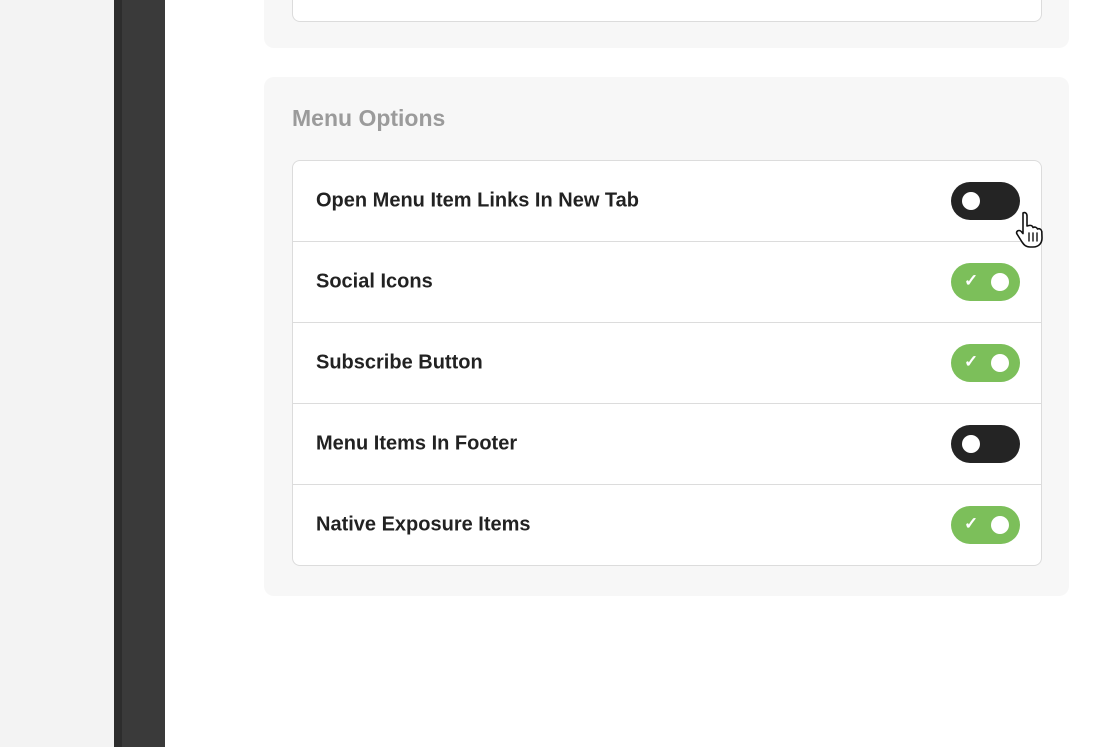 Image resolution: width=1120 pixels, height=747 pixels. I want to click on section-title: Menu Options, so click(369, 118).